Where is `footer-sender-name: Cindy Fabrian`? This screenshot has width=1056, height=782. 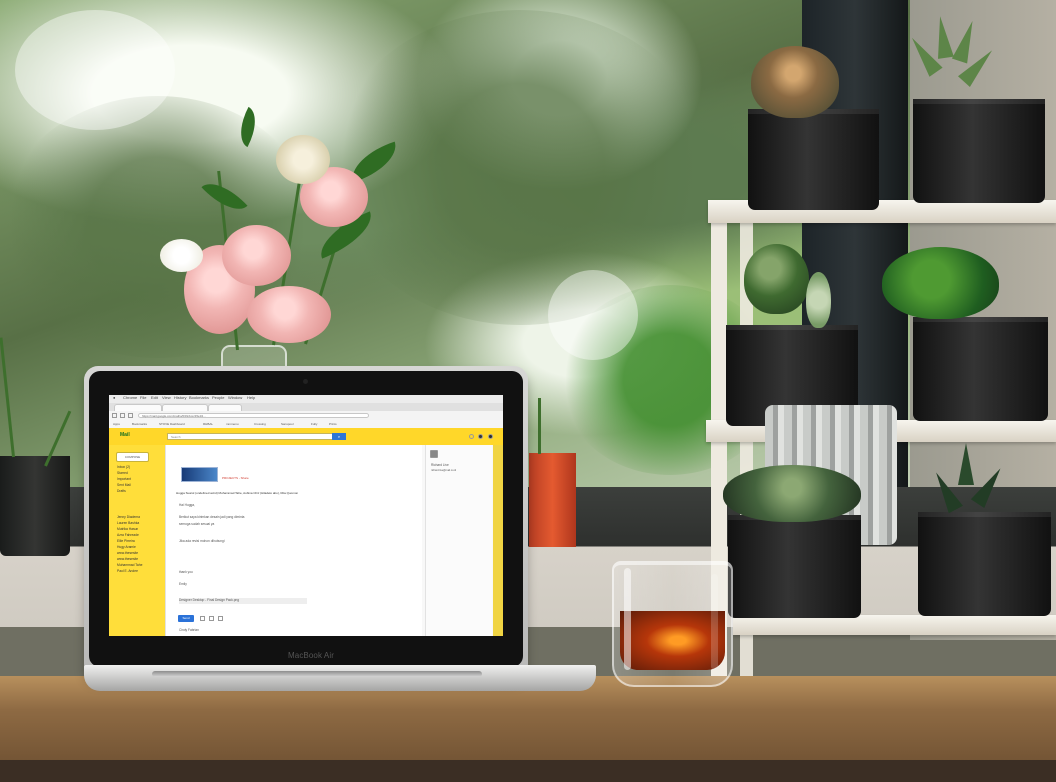 footer-sender-name: Cindy Fabrian is located at coordinates (189, 630).